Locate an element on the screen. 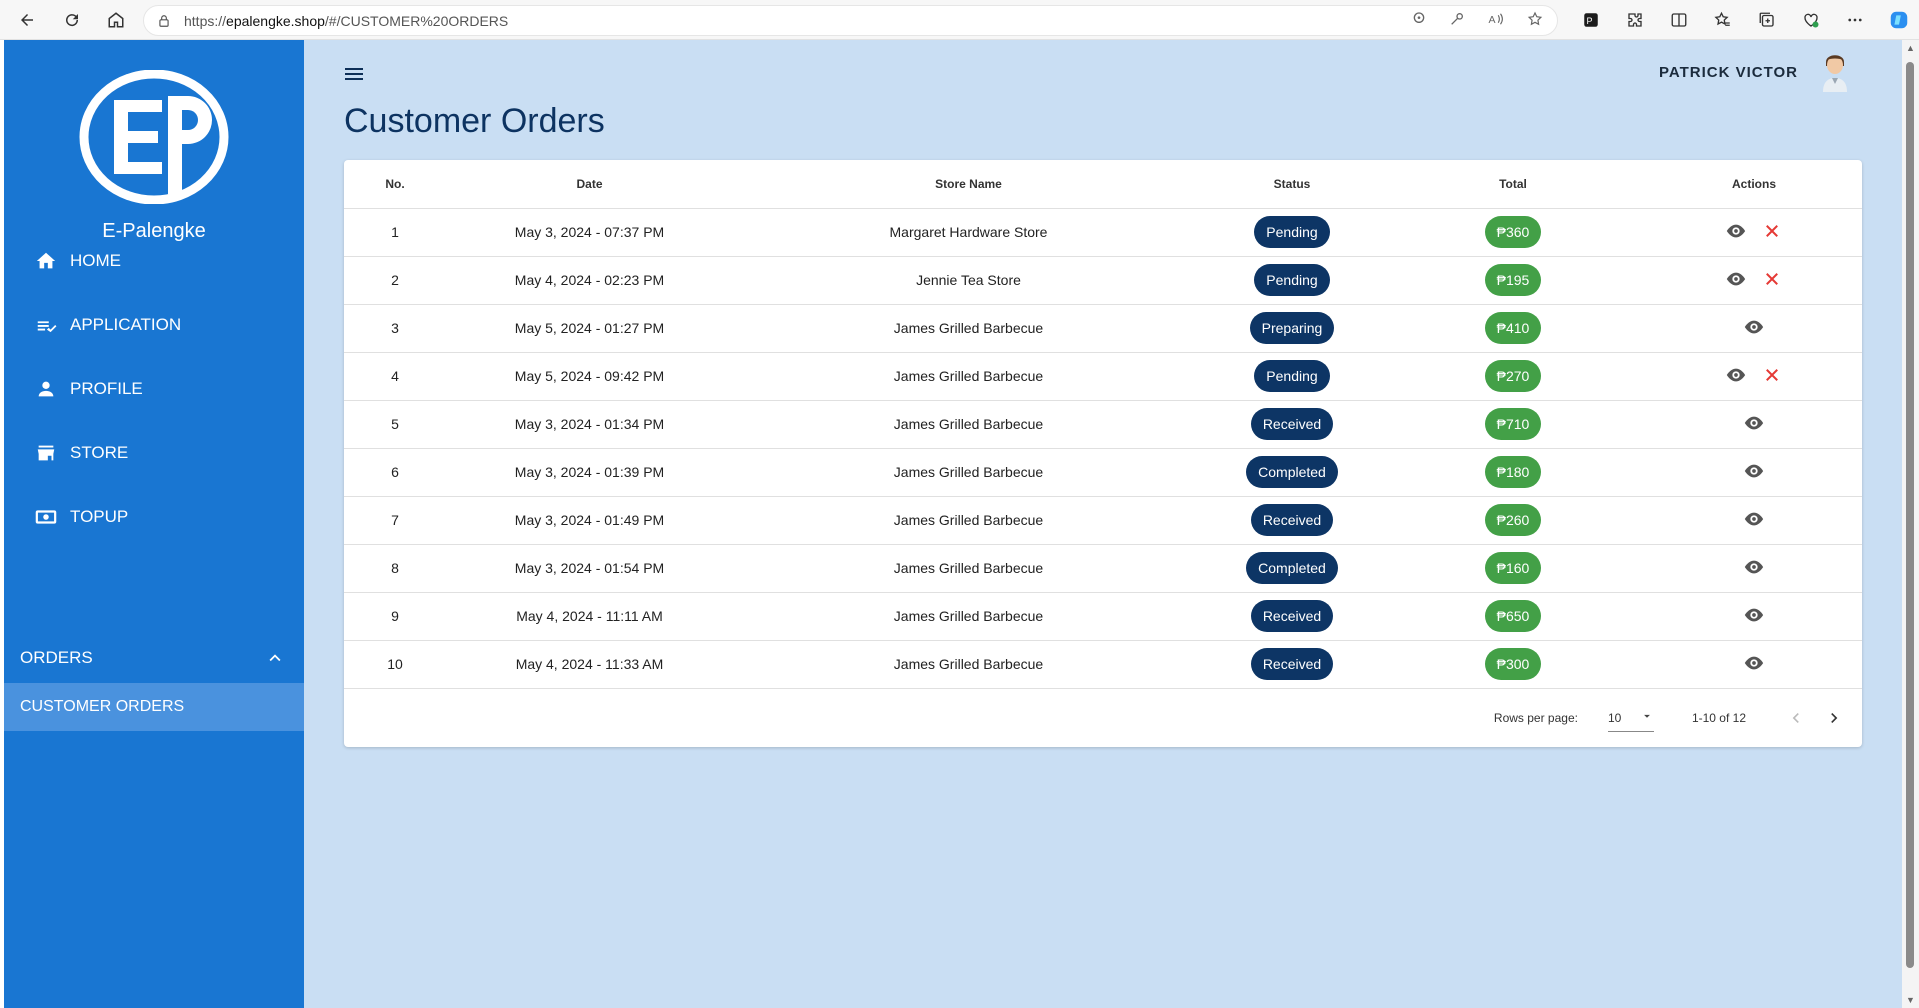  sidebar-group-orders: ORDERS is located at coordinates (154, 658).